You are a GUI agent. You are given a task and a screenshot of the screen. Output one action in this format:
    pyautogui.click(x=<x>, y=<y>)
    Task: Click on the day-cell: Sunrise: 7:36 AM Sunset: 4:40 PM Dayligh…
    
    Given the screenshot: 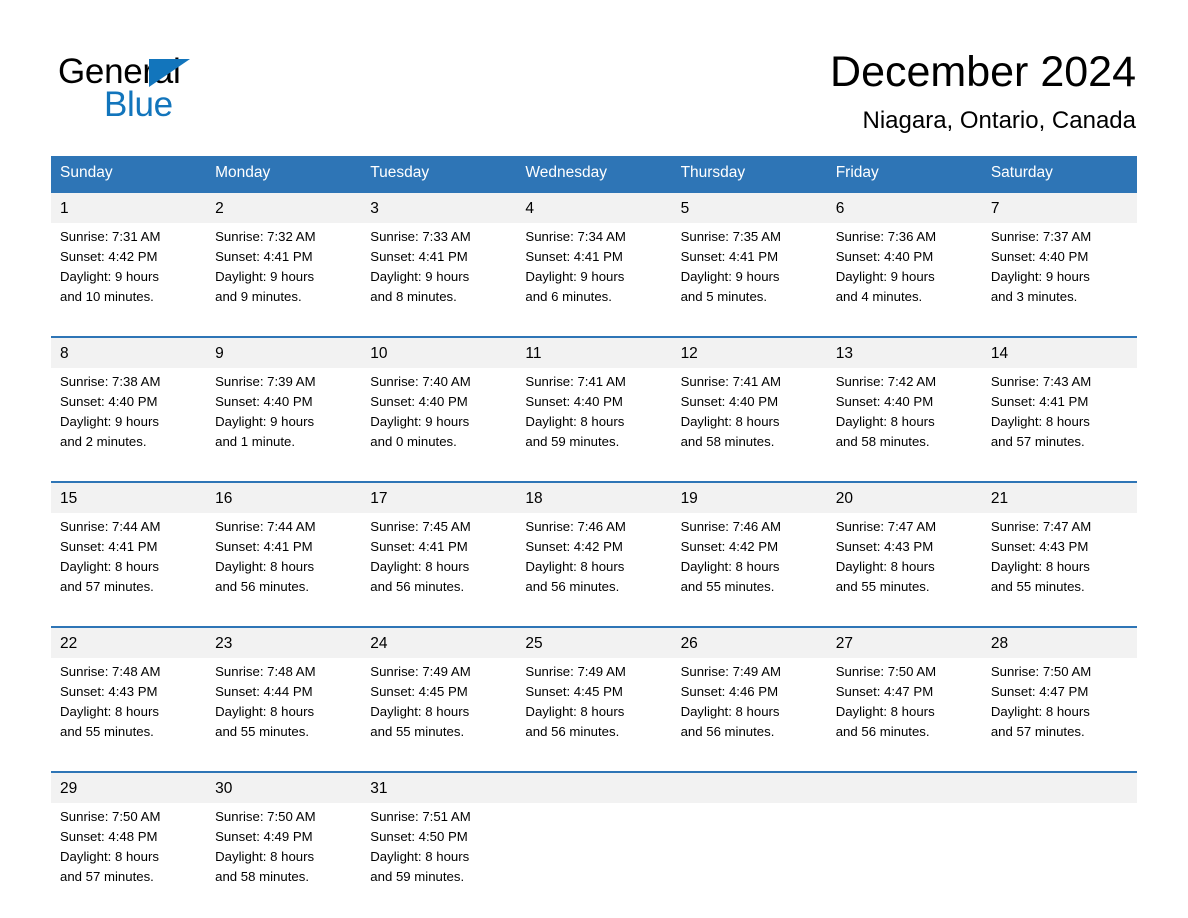 What is the action you would take?
    pyautogui.click(x=904, y=280)
    